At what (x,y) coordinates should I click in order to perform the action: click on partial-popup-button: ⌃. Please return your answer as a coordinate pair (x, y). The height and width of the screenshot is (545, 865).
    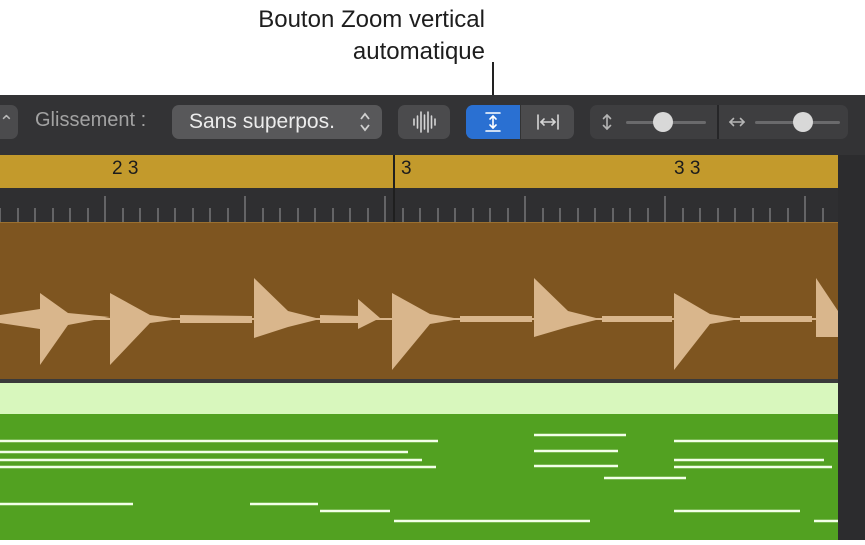
    Looking at the image, I should click on (9, 122).